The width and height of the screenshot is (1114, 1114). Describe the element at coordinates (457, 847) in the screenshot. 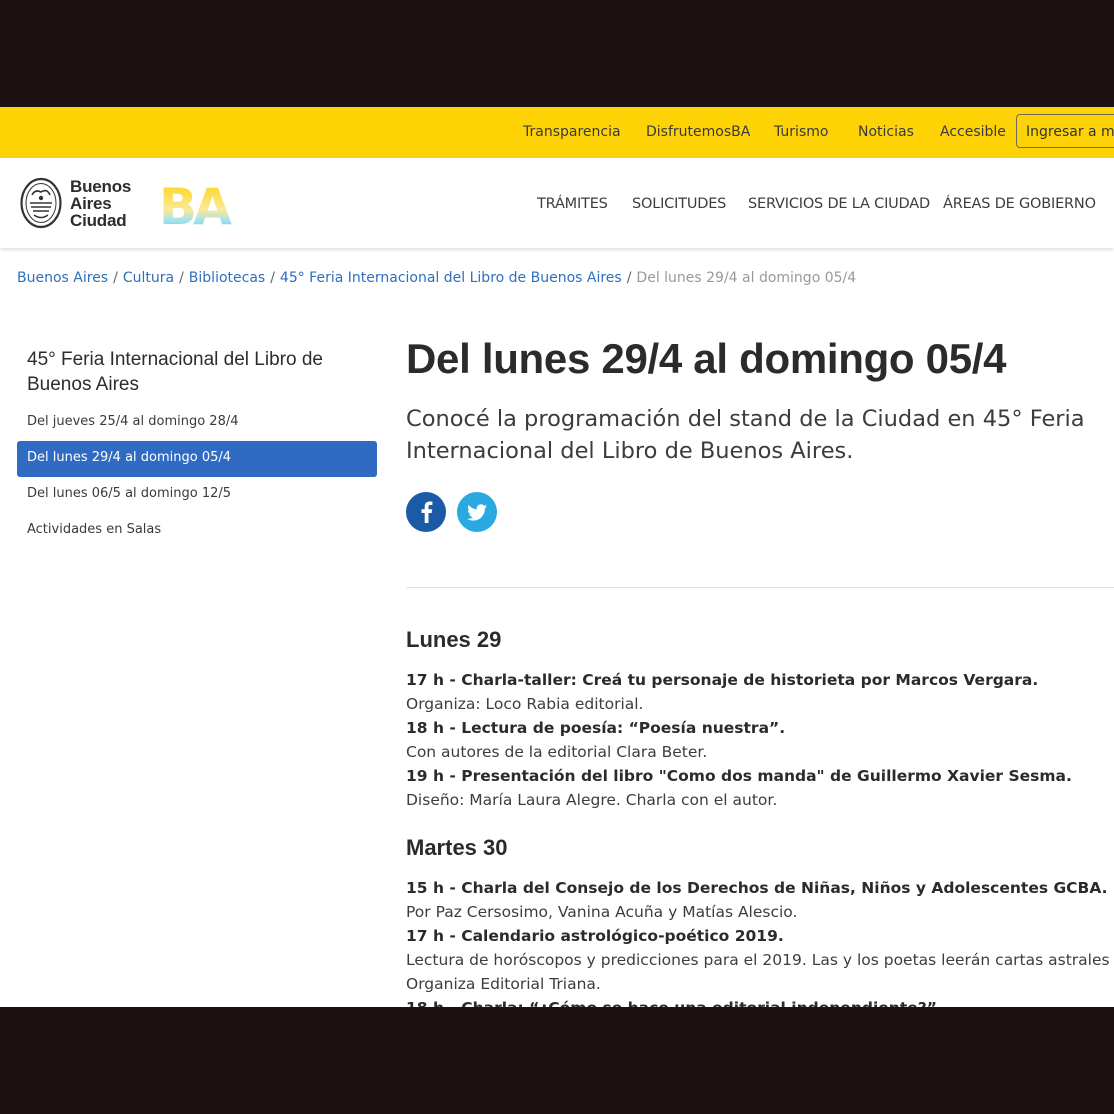

I see `day-heading: Martes 30` at that location.